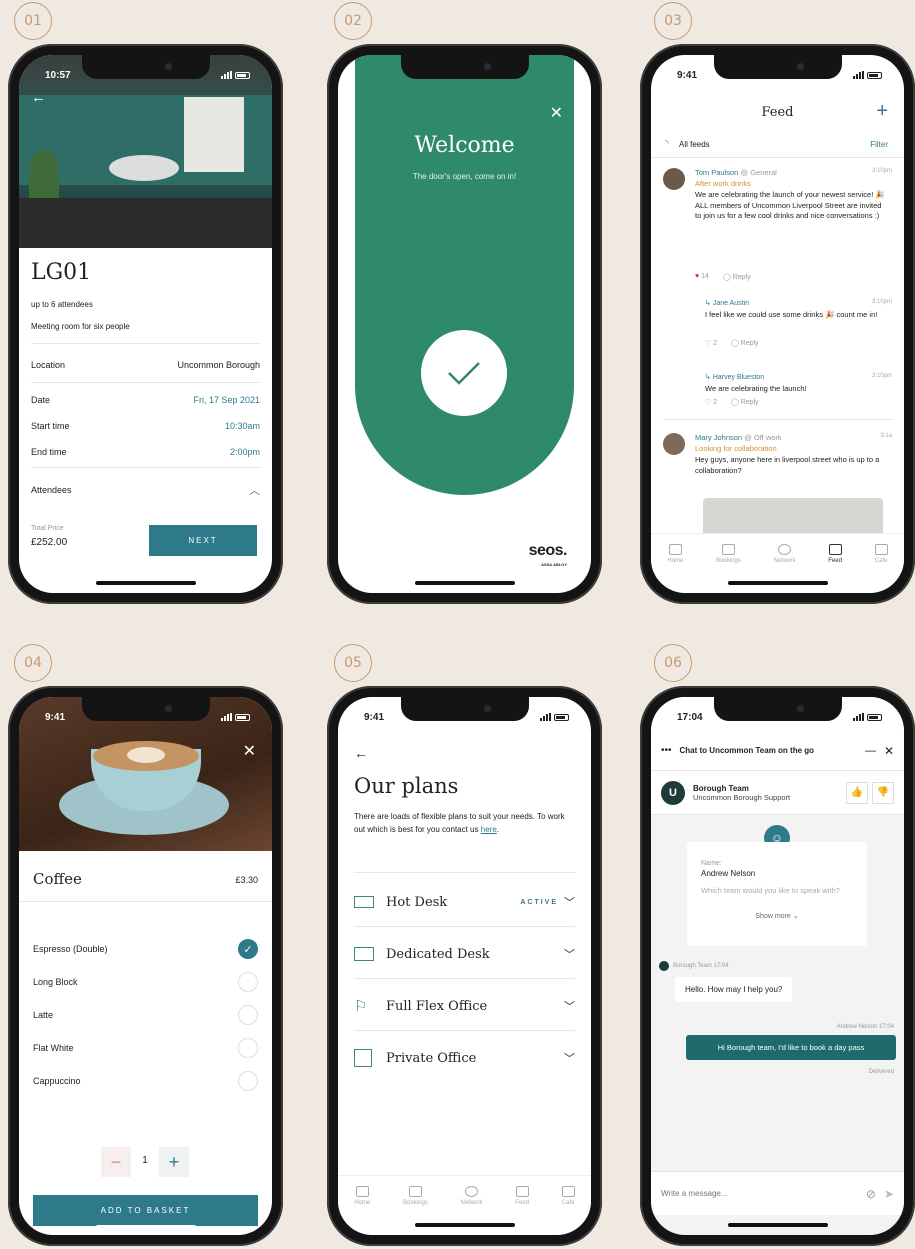 The image size is (915, 1249). What do you see at coordinates (734, 377) in the screenshot?
I see `reply-author: ↳ Harvey Blueston` at bounding box center [734, 377].